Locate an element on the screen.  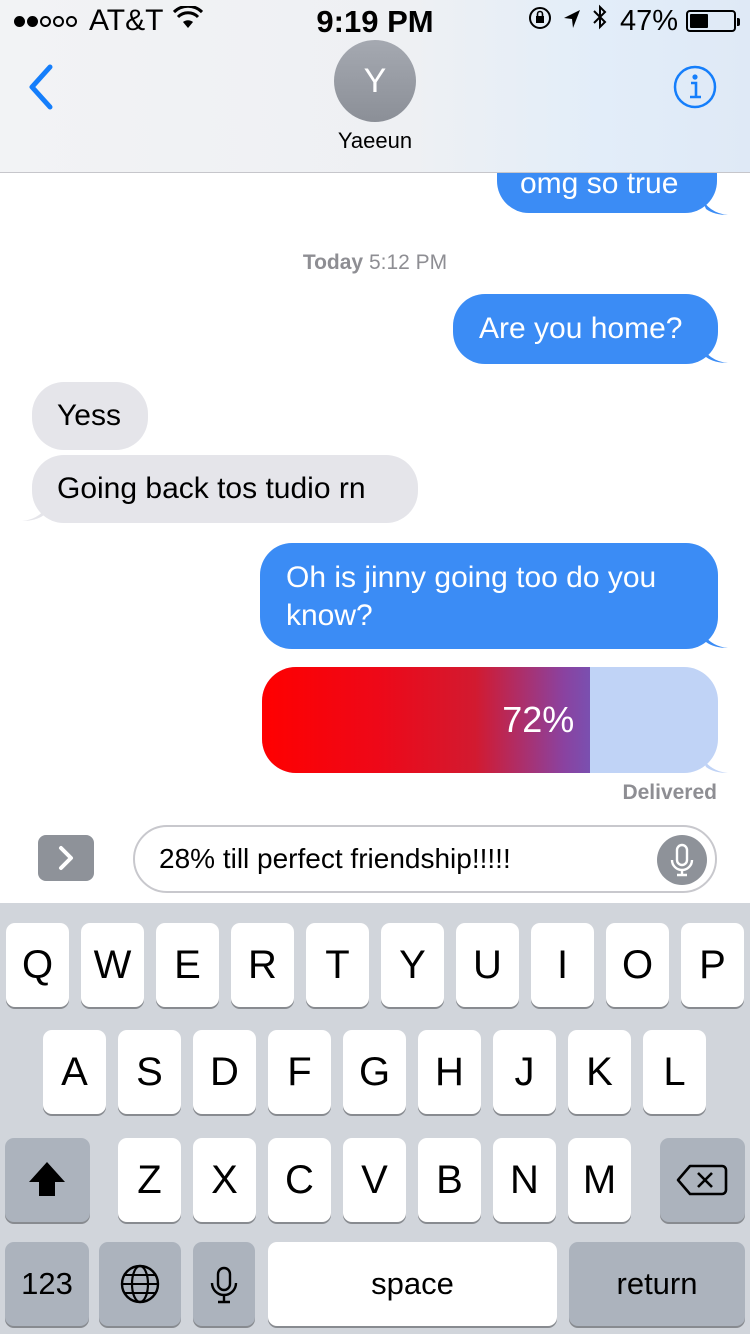
key-m: M is located at coordinates (599, 1180).